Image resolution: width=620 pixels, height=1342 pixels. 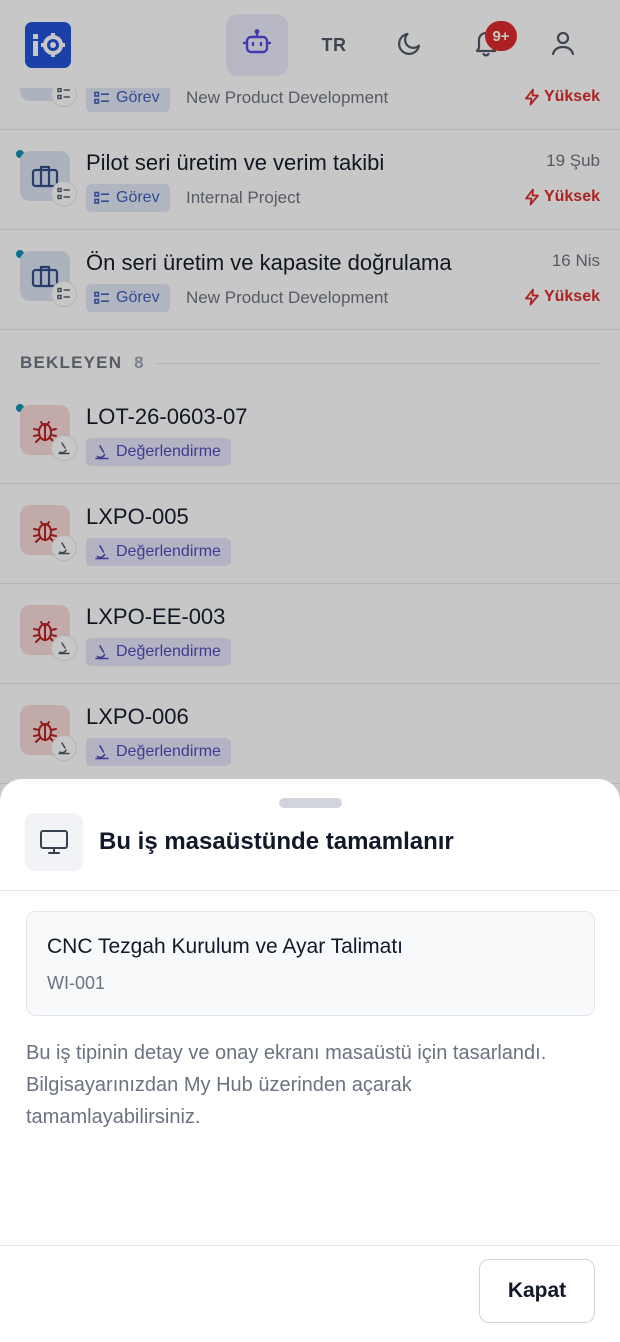 I want to click on work-item-title: CNC Tezgah Kurulum ve Ayar Talimatı, so click(x=225, y=946).